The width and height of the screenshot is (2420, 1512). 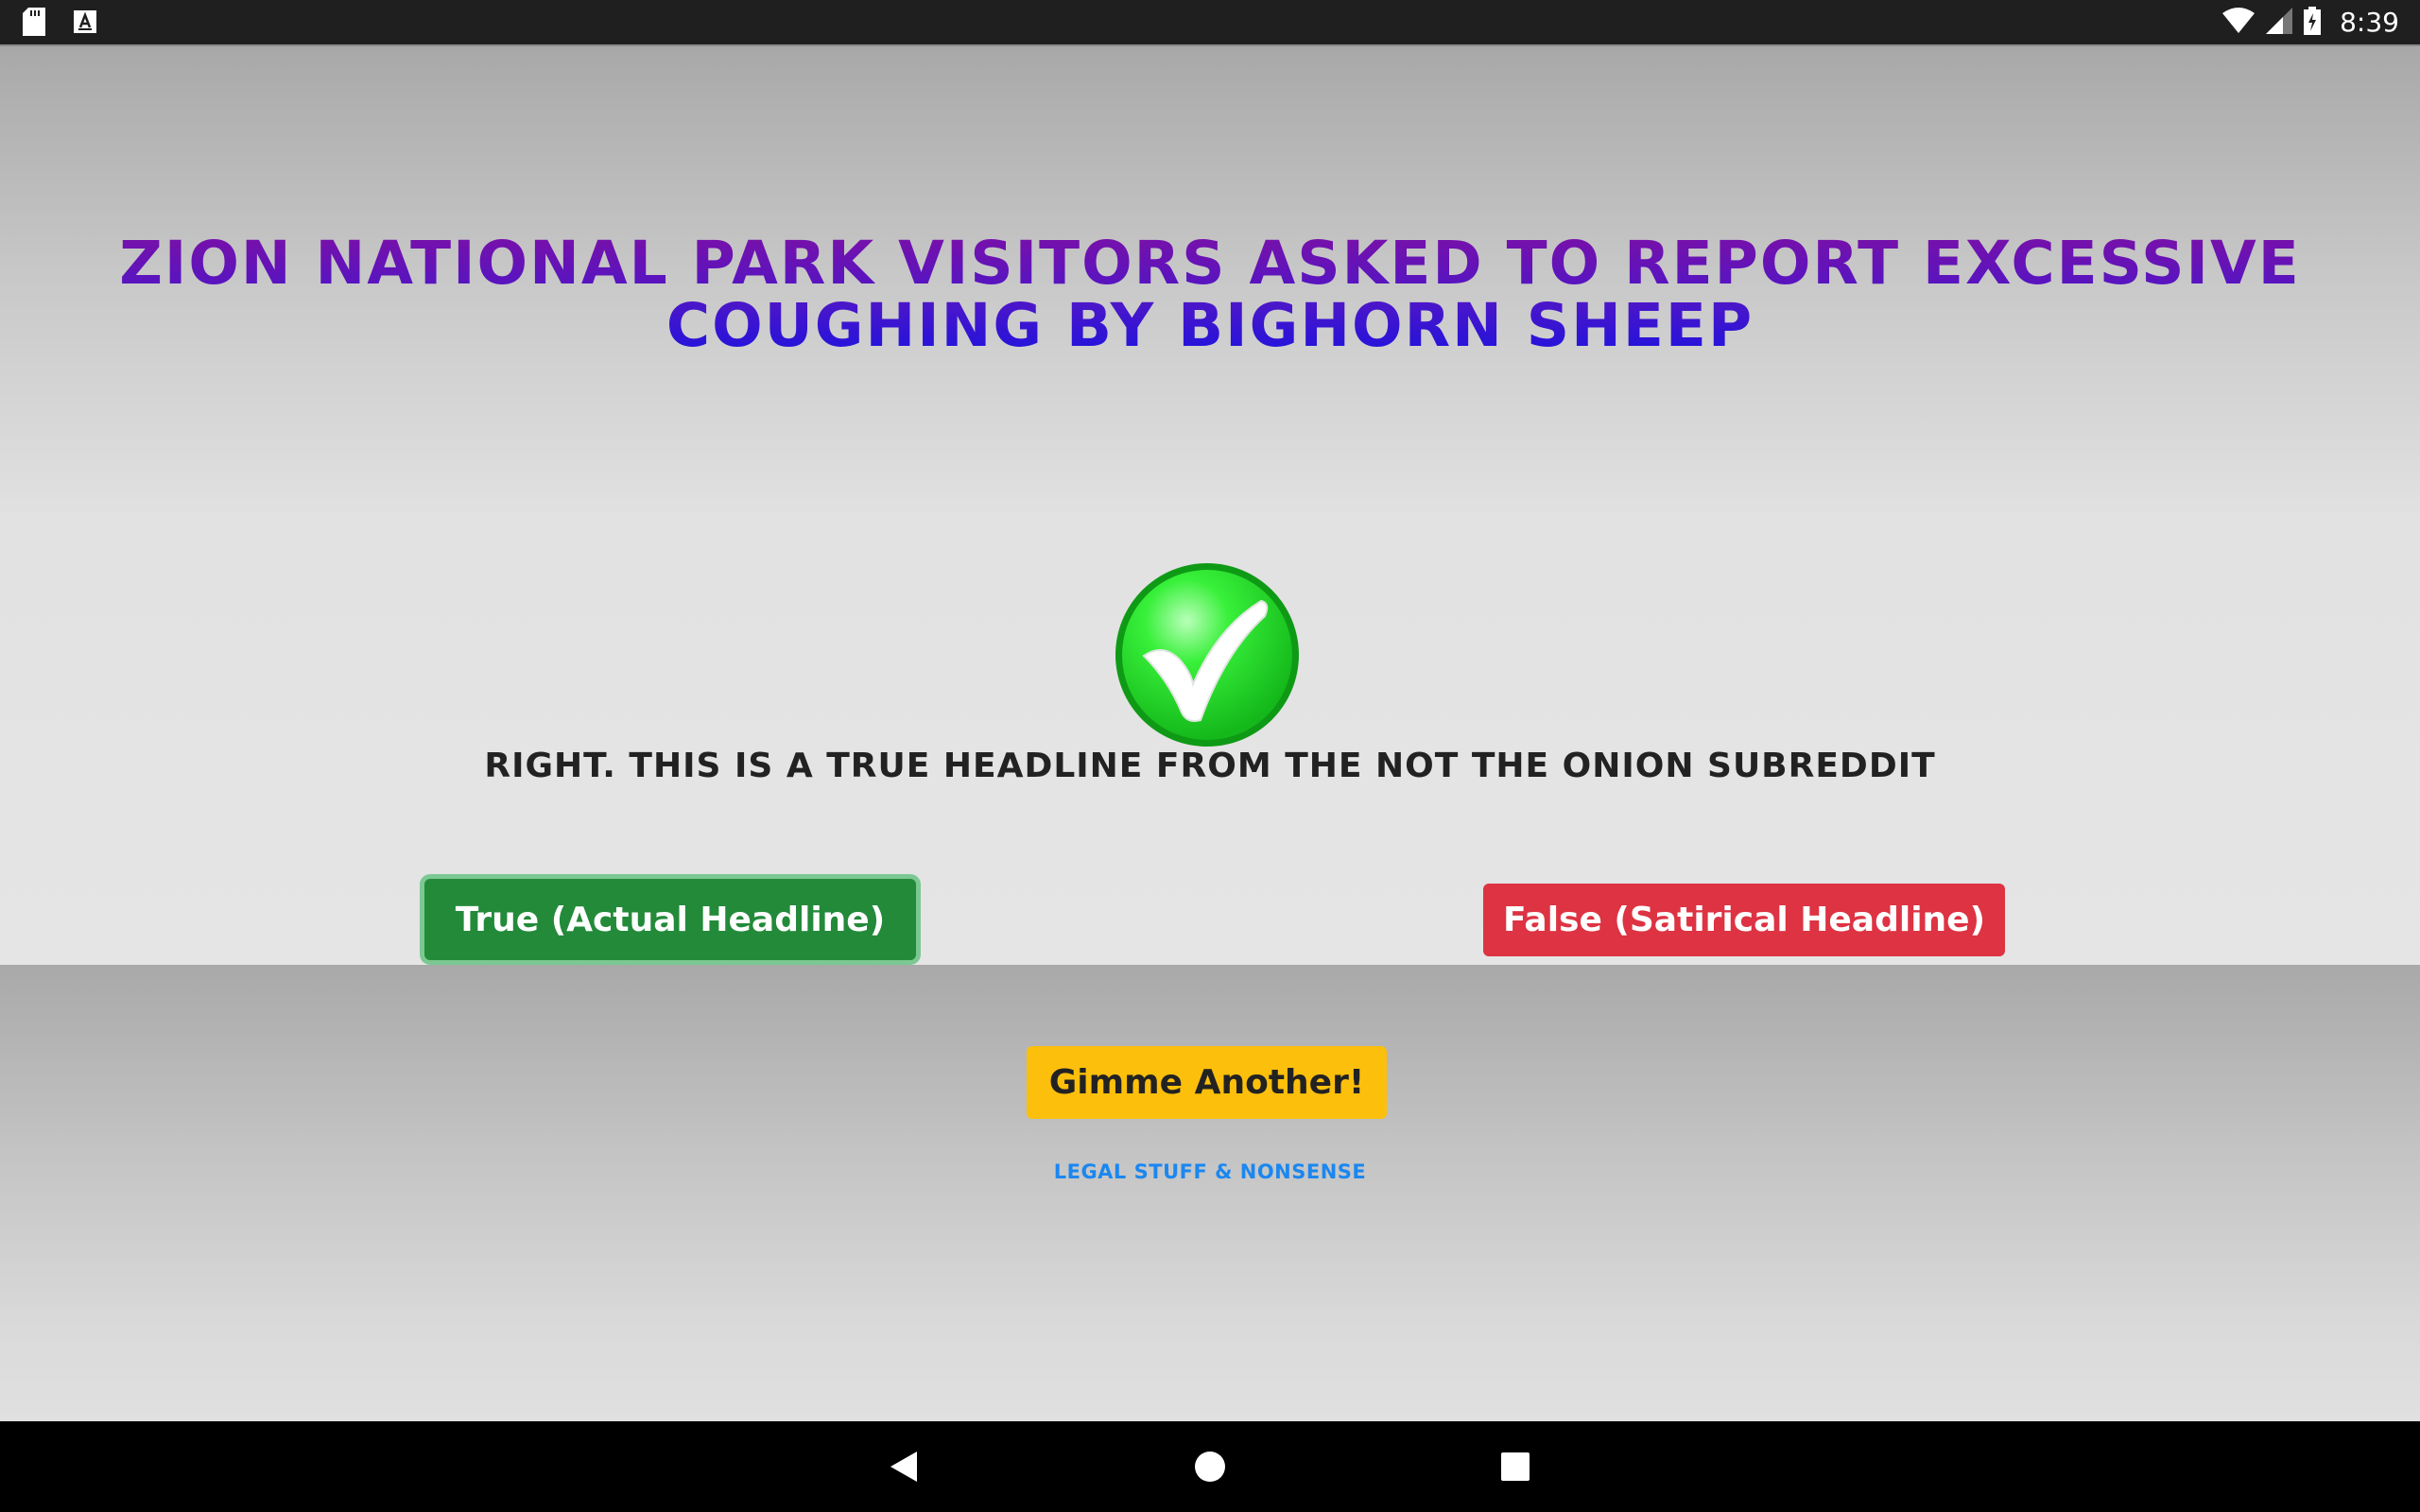 What do you see at coordinates (1516, 1466) in the screenshot?
I see `recents-icon` at bounding box center [1516, 1466].